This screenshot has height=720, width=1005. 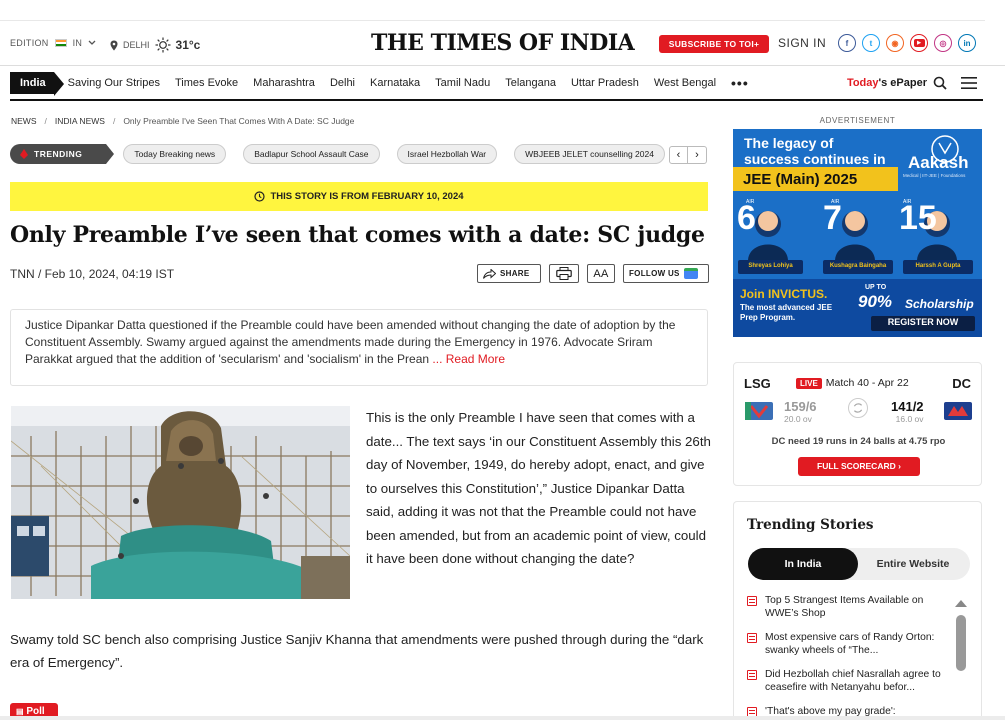 I want to click on edition-selector: EDITION IN, so click(x=53, y=43).